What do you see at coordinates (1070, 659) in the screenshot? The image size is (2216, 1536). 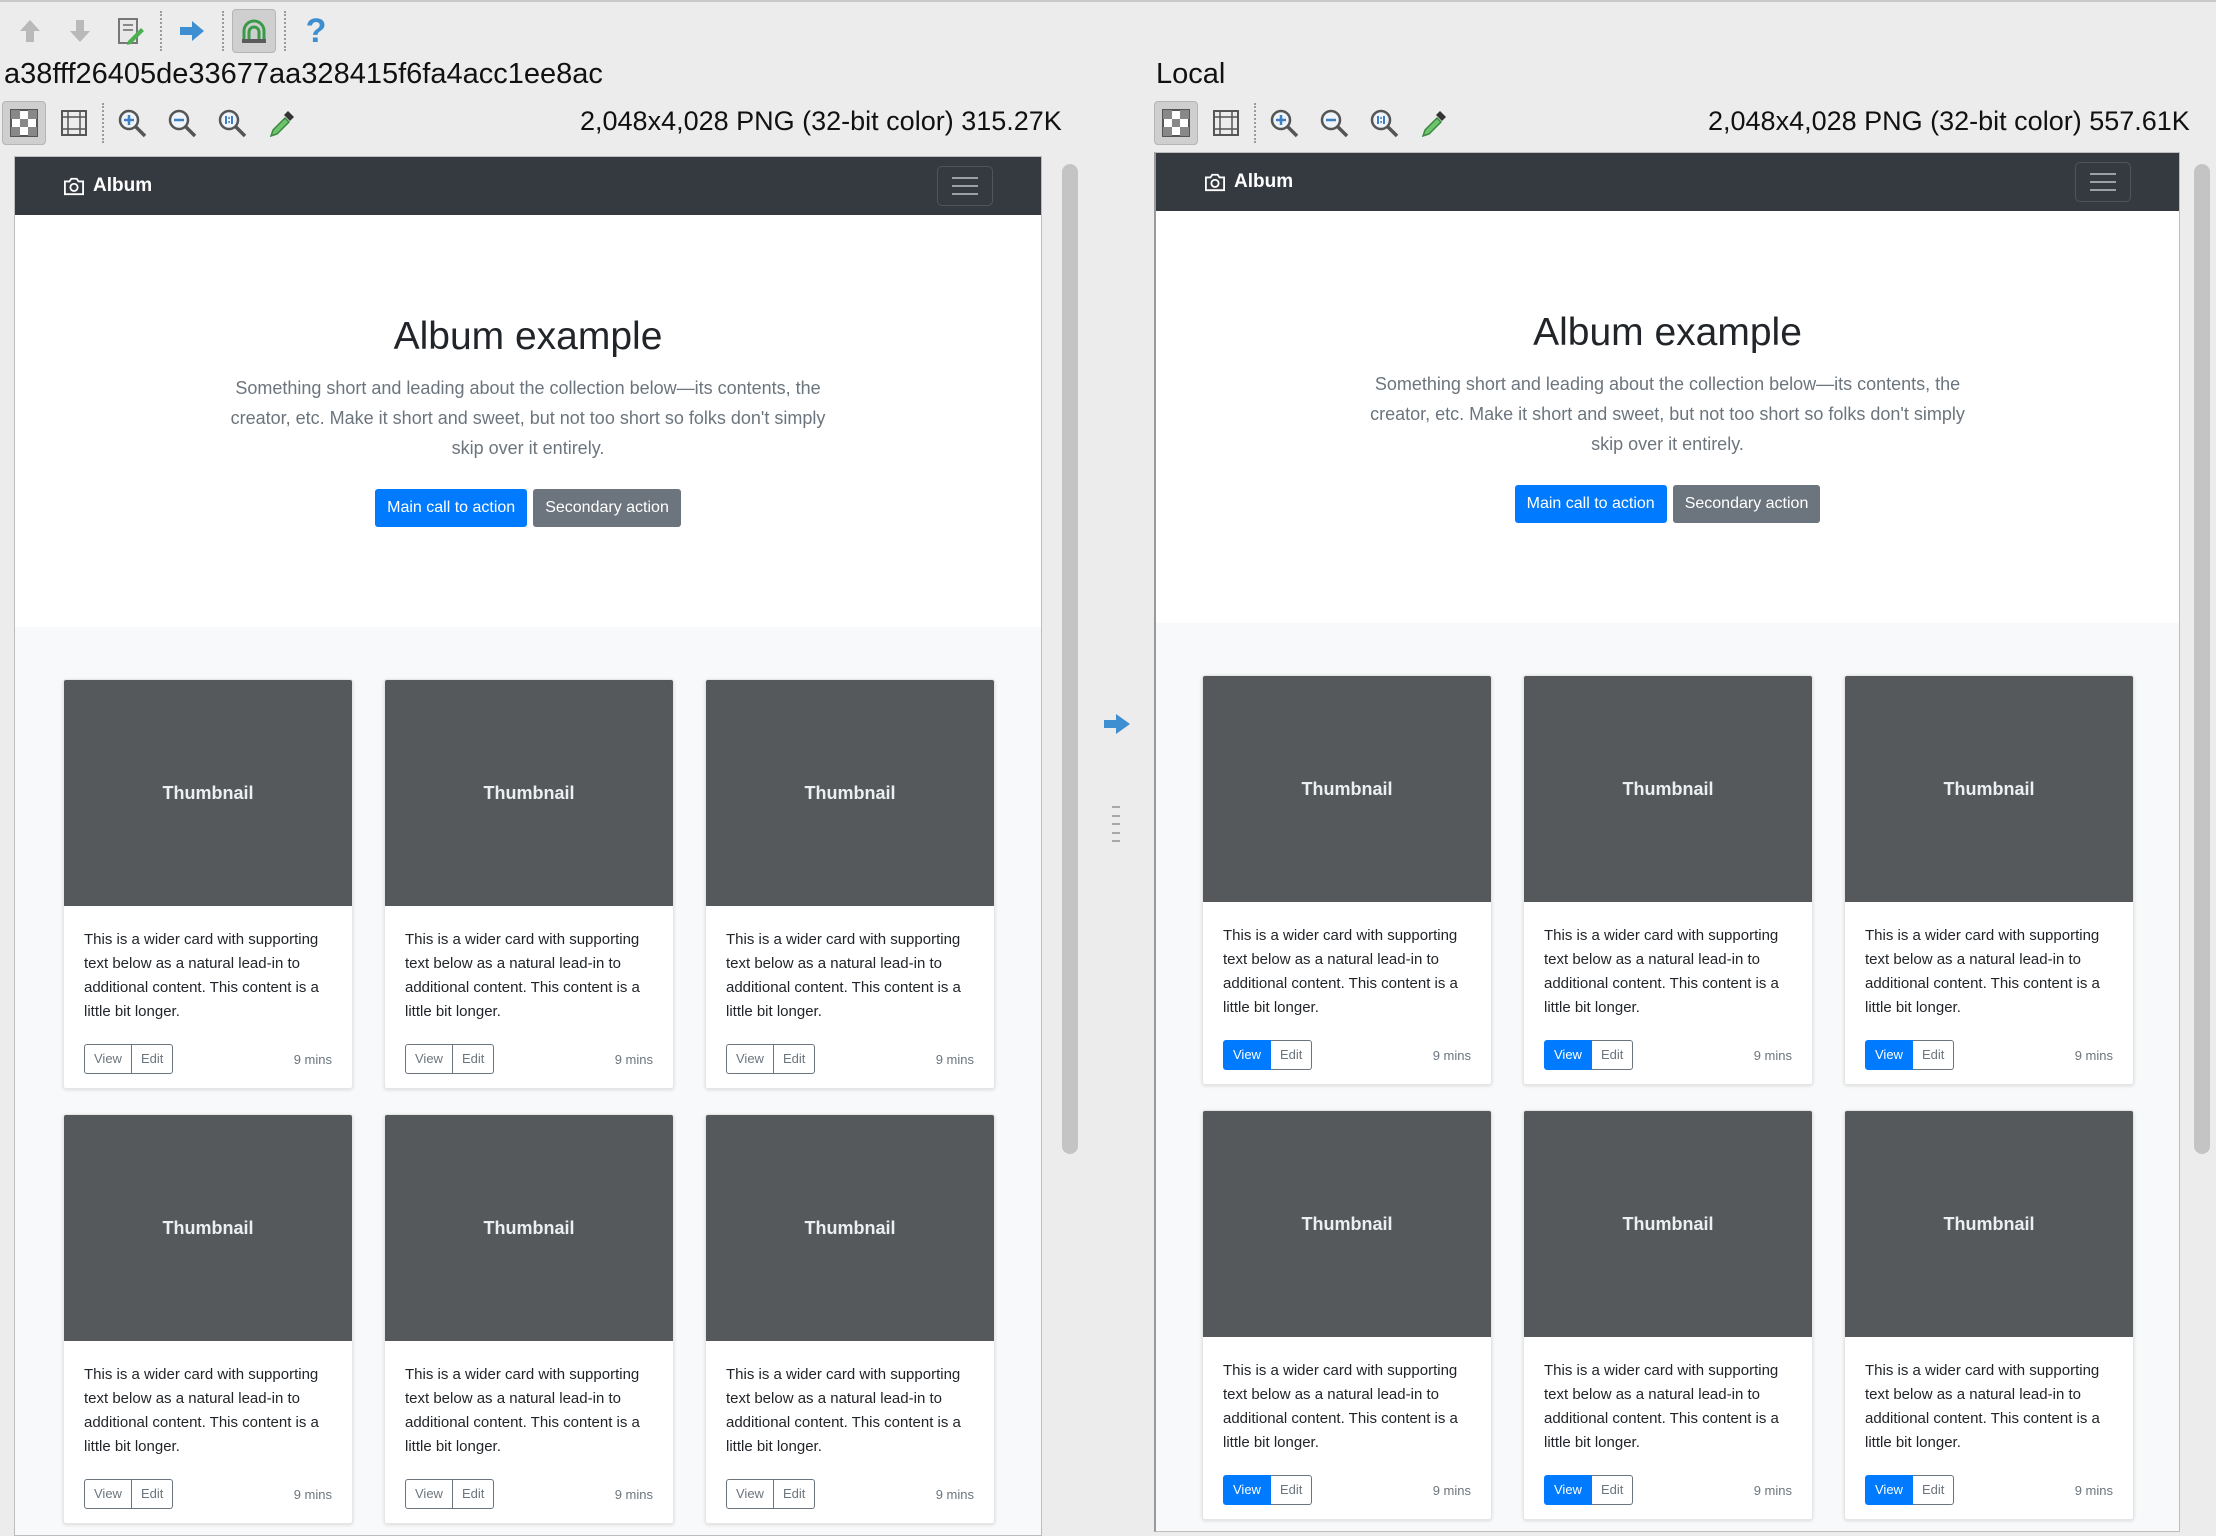 I see `left-scroll-thumb` at bounding box center [1070, 659].